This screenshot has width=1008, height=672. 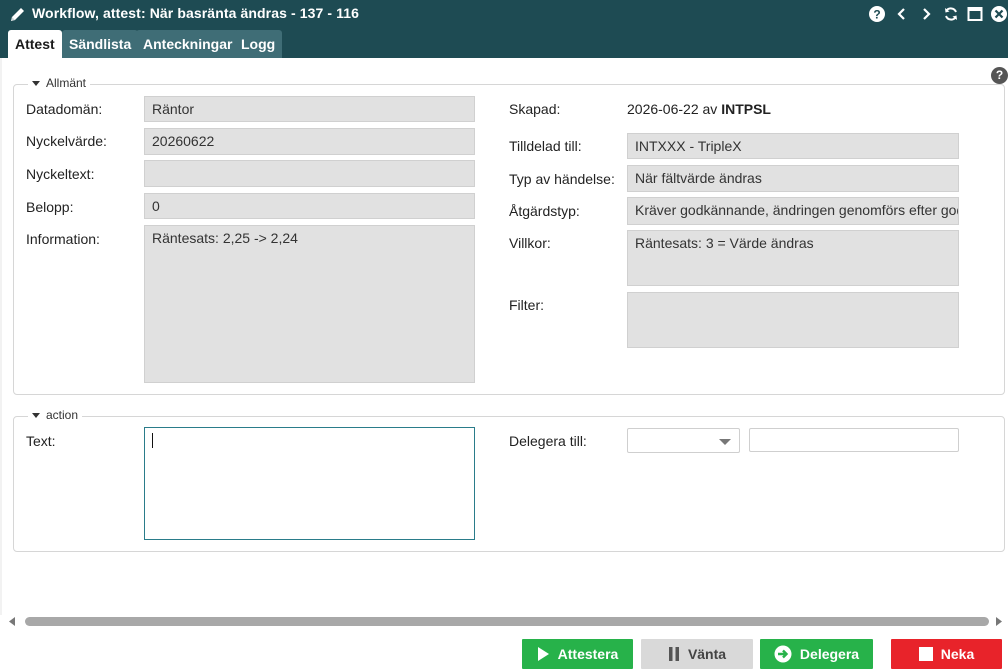 What do you see at coordinates (925, 654) in the screenshot?
I see `stop-square-icon` at bounding box center [925, 654].